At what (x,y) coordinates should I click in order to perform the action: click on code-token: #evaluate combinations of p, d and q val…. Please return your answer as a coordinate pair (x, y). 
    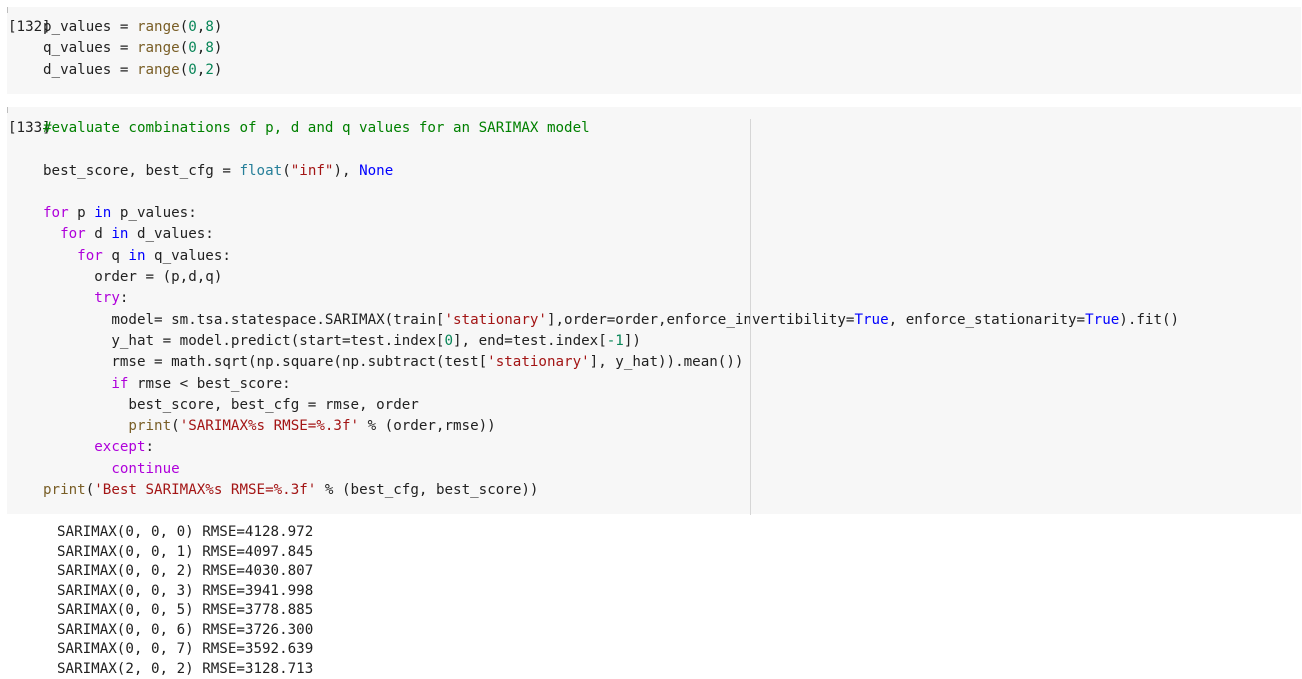
    Looking at the image, I should click on (316, 128).